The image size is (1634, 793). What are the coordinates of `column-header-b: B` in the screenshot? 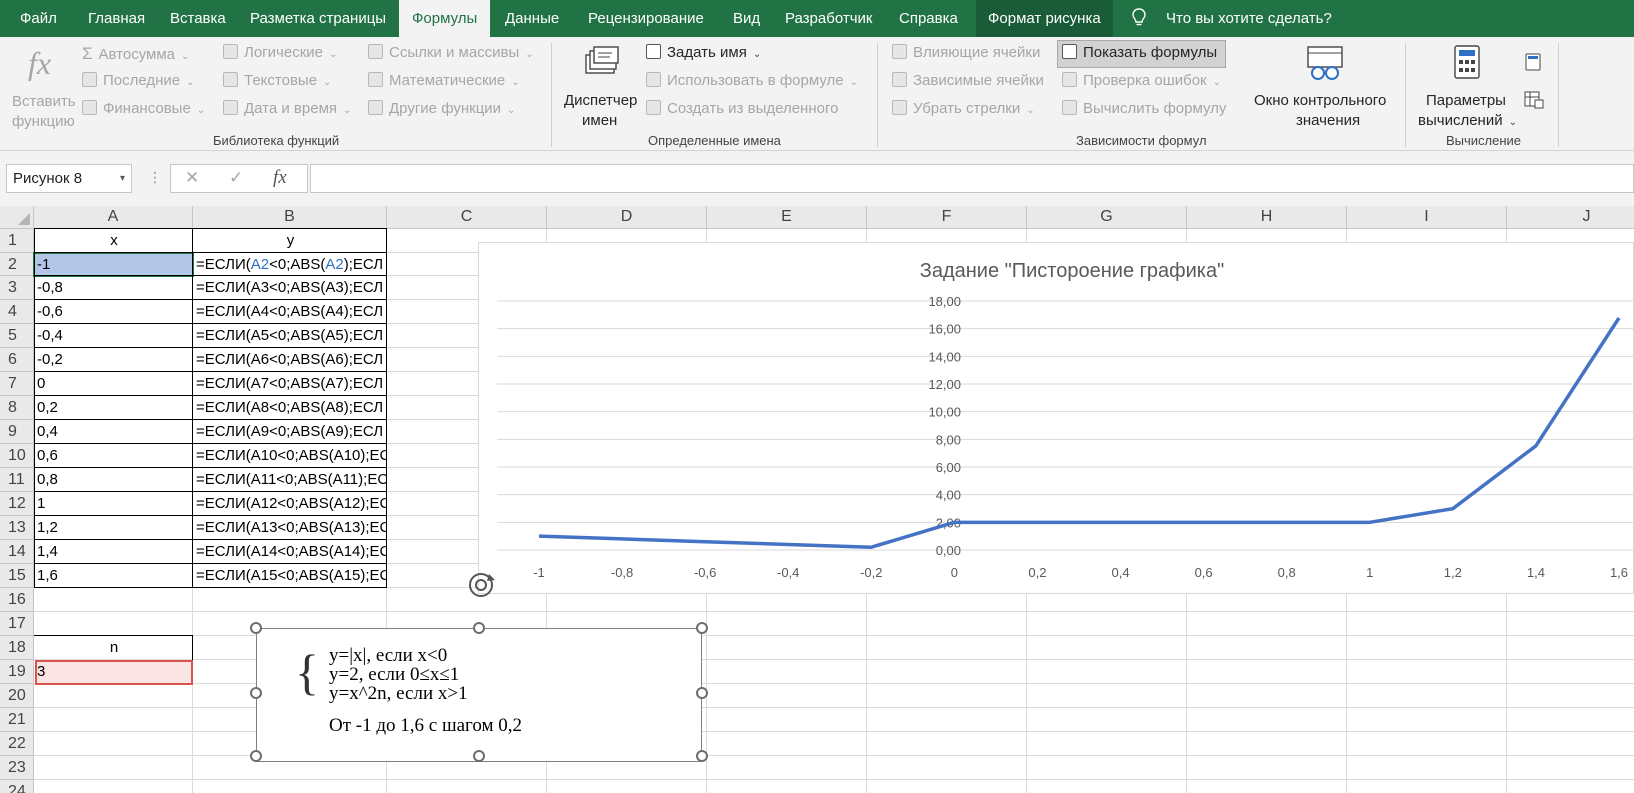 It's located at (290, 217).